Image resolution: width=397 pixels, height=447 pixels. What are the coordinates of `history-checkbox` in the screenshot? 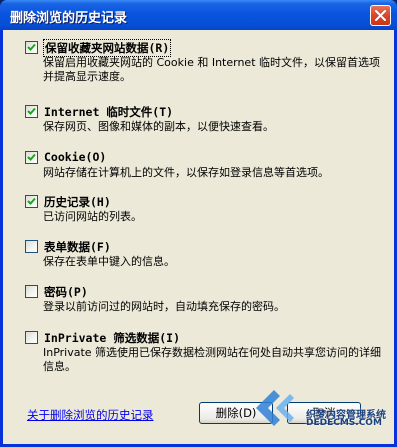 It's located at (31, 201).